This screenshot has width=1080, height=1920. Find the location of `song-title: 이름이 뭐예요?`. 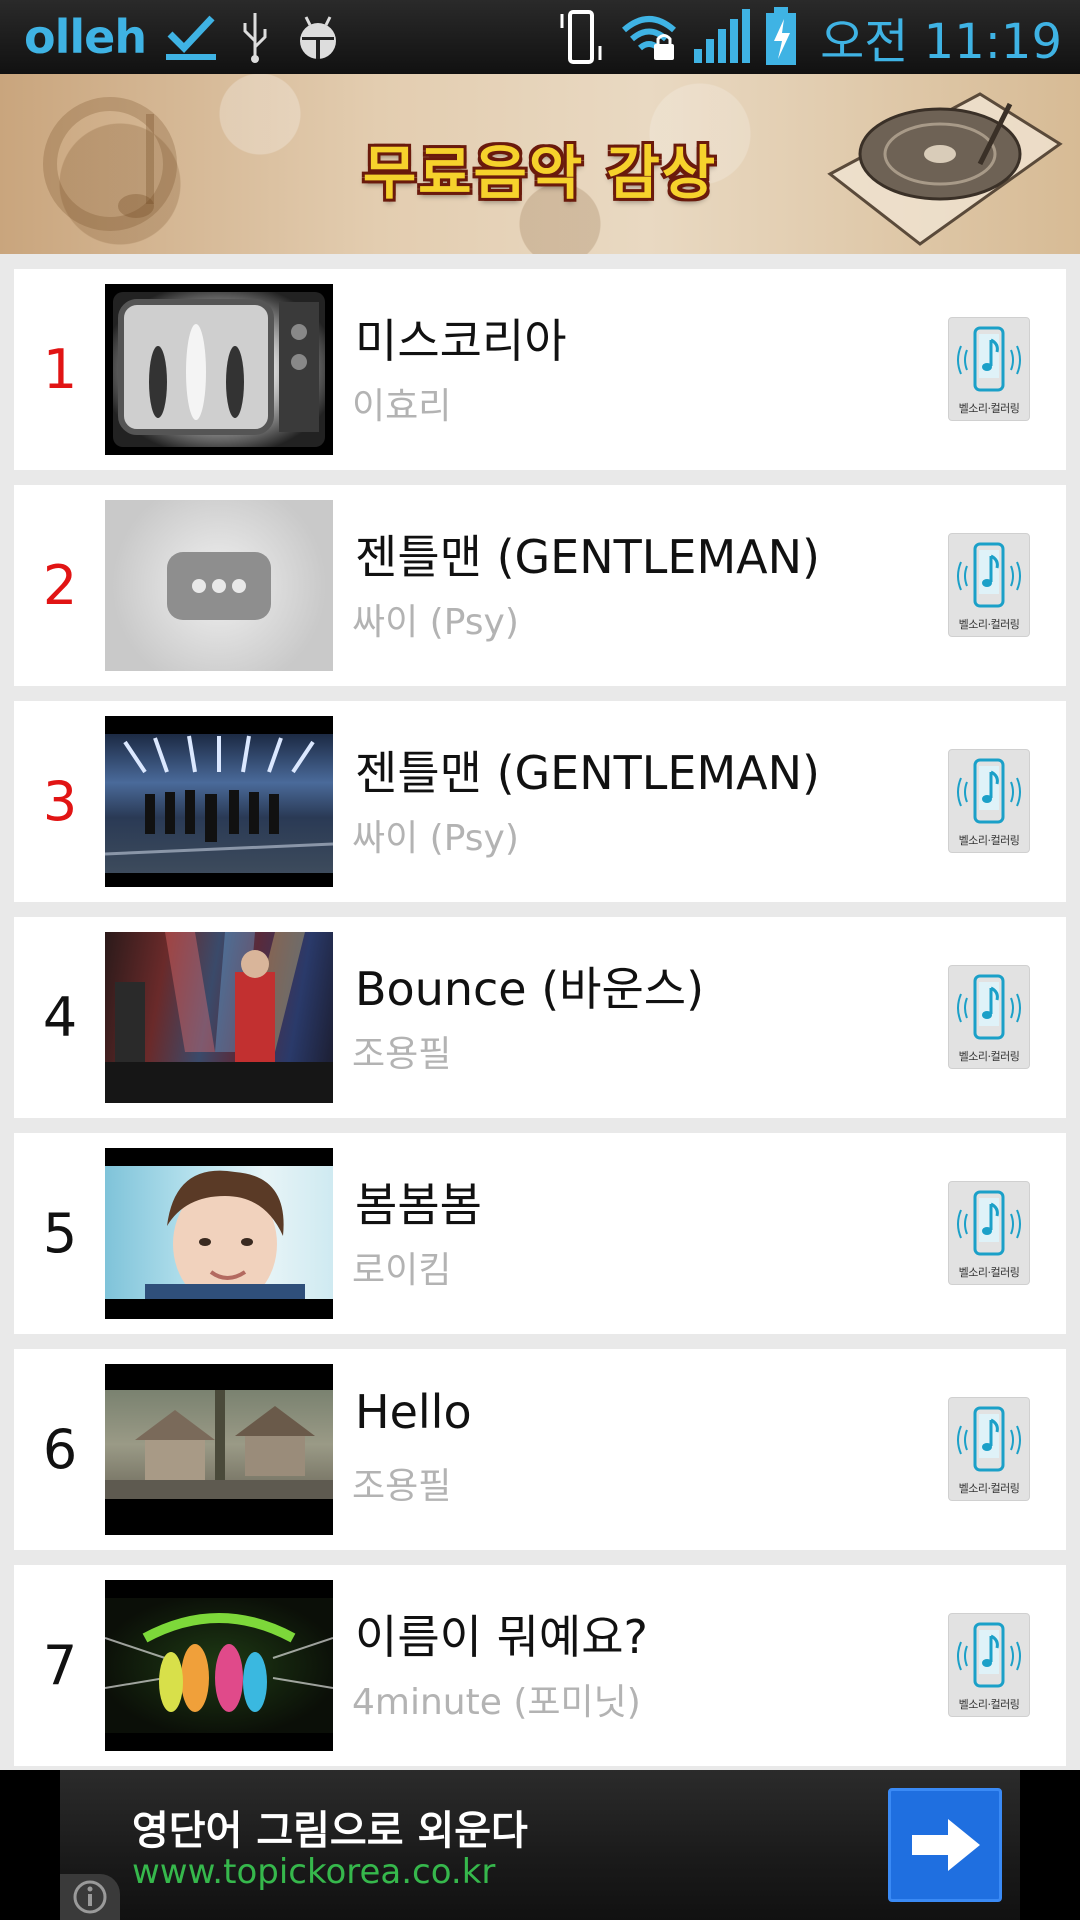

song-title: 이름이 뭐예요? is located at coordinates (501, 1634).